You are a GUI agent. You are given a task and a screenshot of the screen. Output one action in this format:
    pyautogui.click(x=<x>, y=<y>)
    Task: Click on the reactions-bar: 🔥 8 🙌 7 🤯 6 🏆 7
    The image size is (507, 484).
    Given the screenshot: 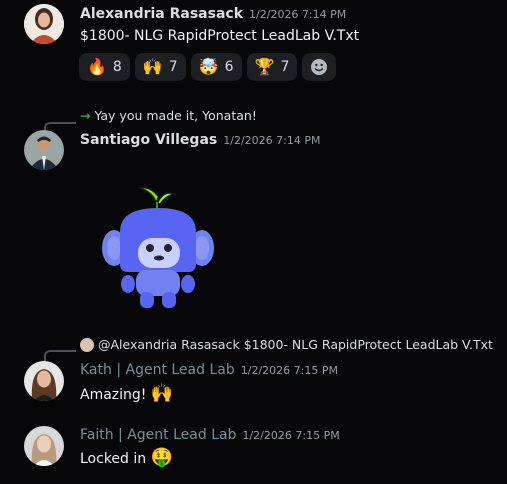 What is the action you would take?
    pyautogui.click(x=208, y=67)
    